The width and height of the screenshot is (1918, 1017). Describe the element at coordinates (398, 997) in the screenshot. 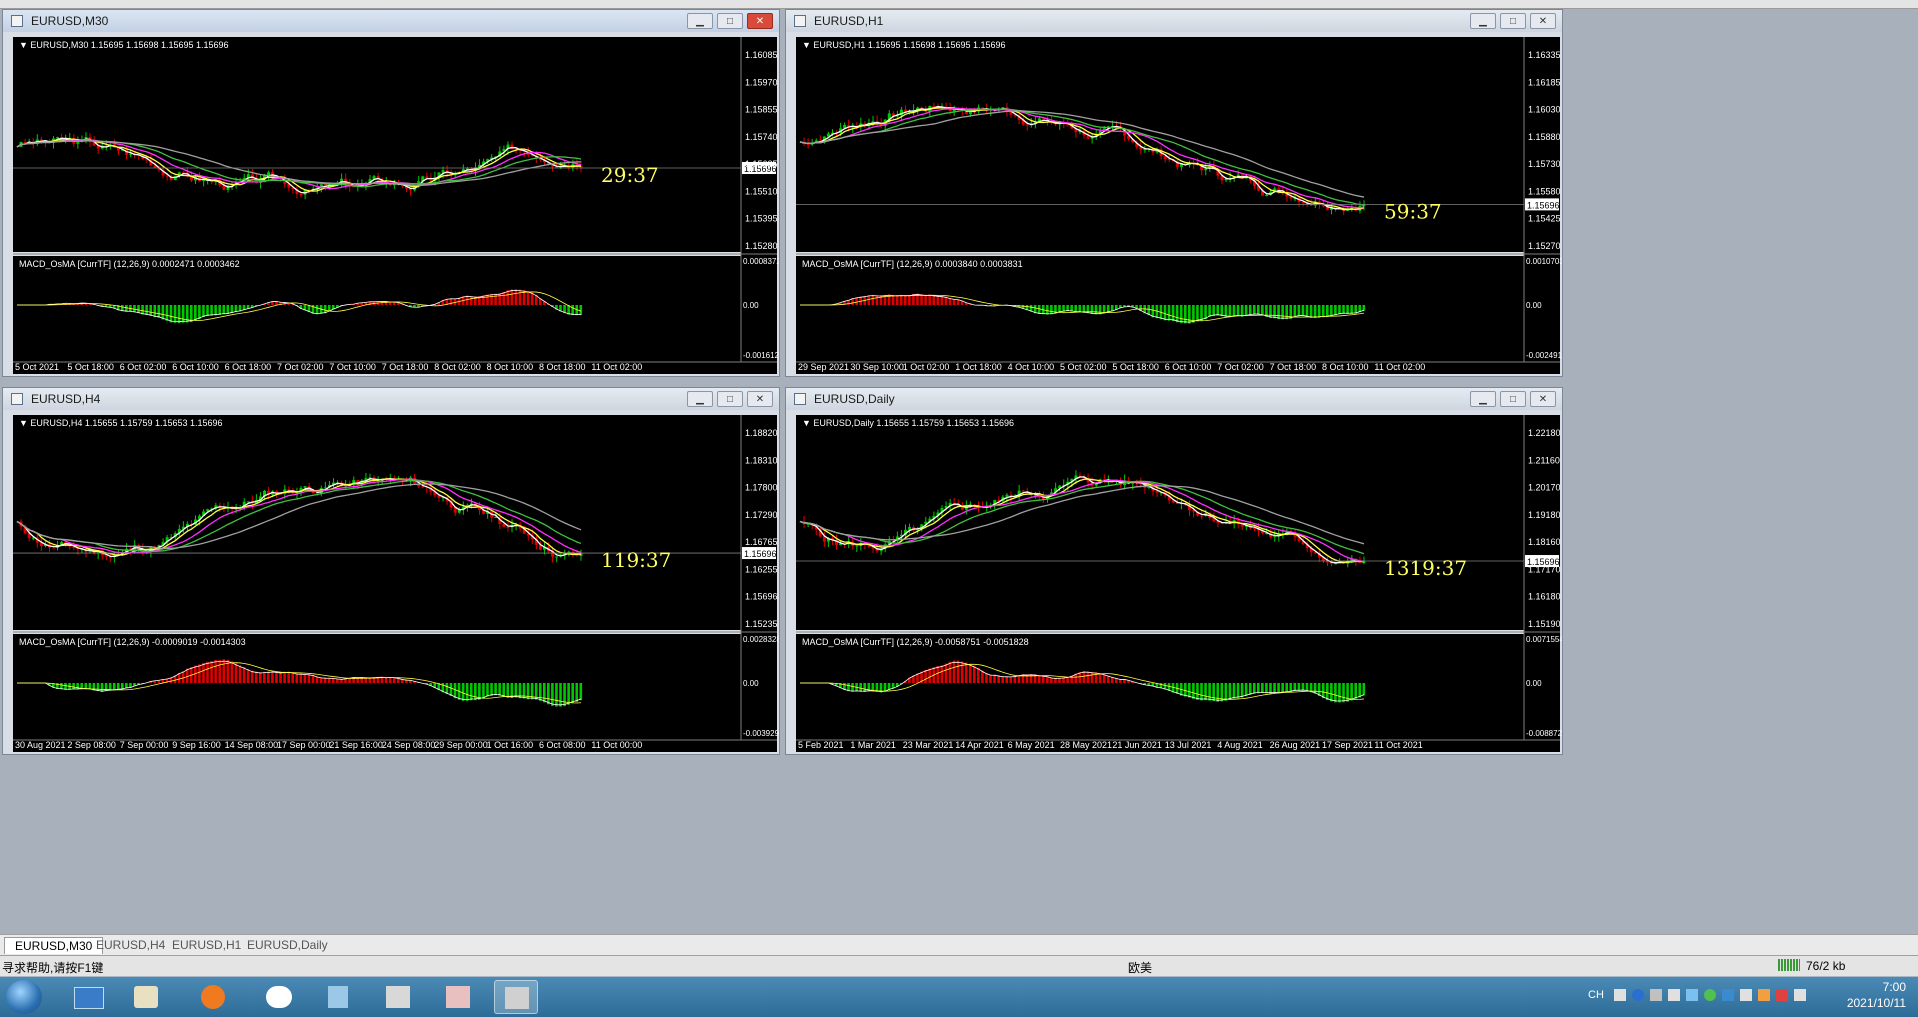

I see `terminal-app-icon` at that location.